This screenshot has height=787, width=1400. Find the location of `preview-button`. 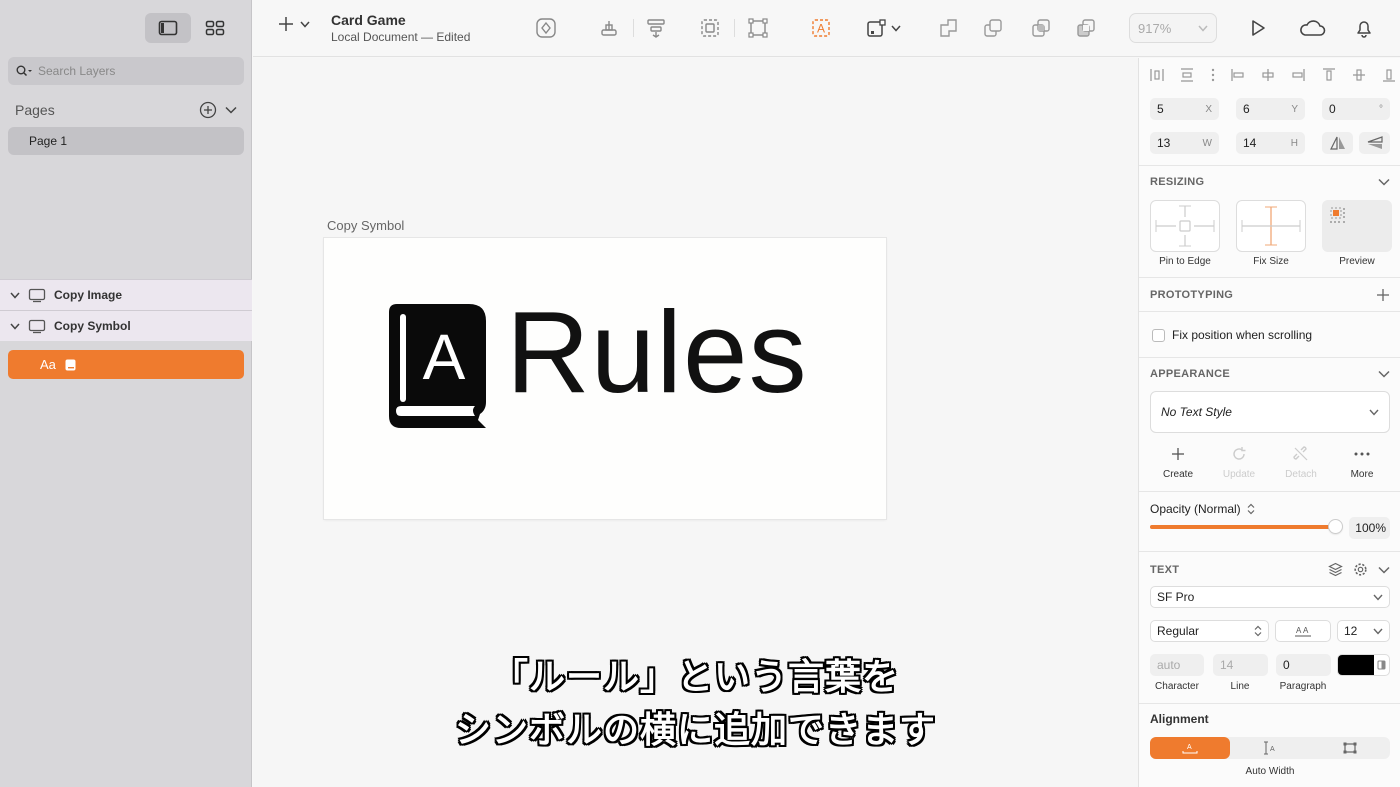

preview-button is located at coordinates (1258, 28).